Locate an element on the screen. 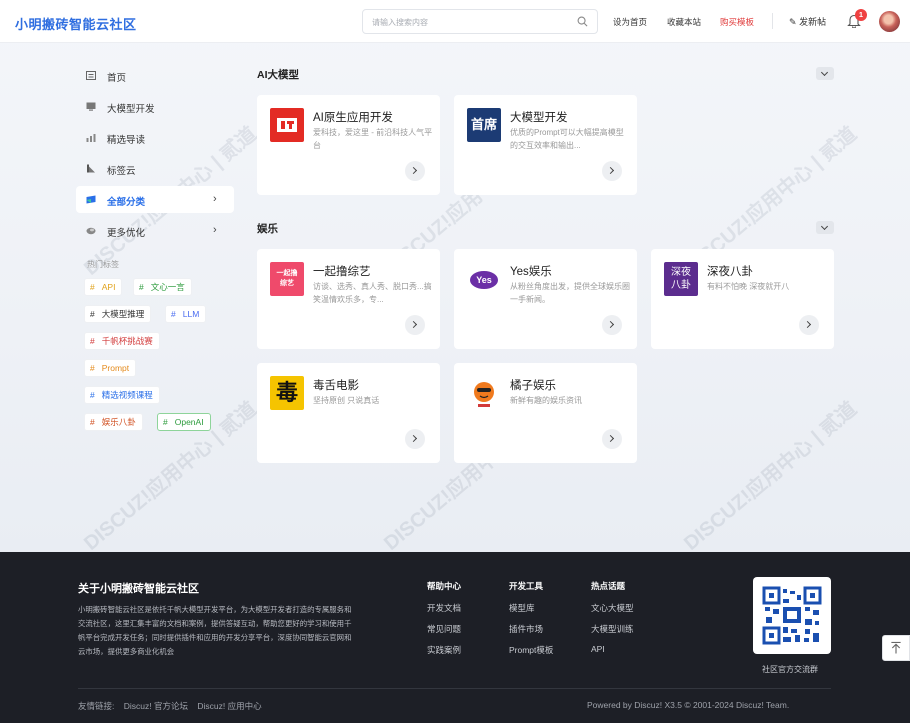 The height and width of the screenshot is (723, 910). footer-col-title: 开发工具 is located at coordinates (526, 586).